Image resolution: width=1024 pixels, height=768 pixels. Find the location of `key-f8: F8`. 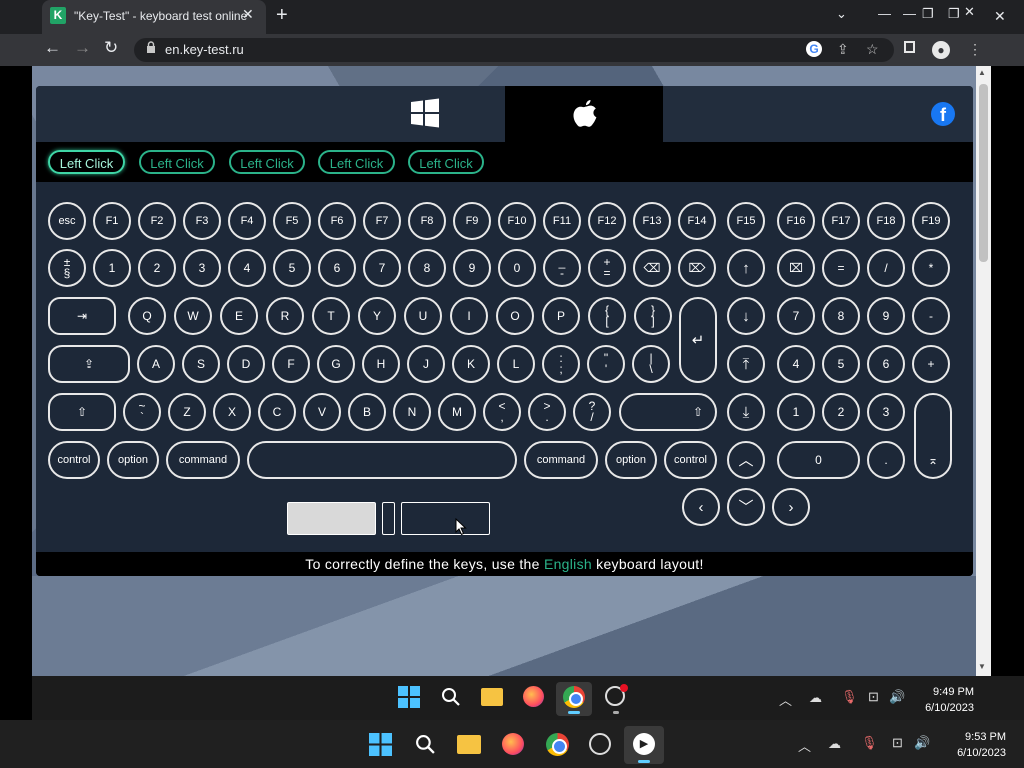

key-f8: F8 is located at coordinates (427, 221).